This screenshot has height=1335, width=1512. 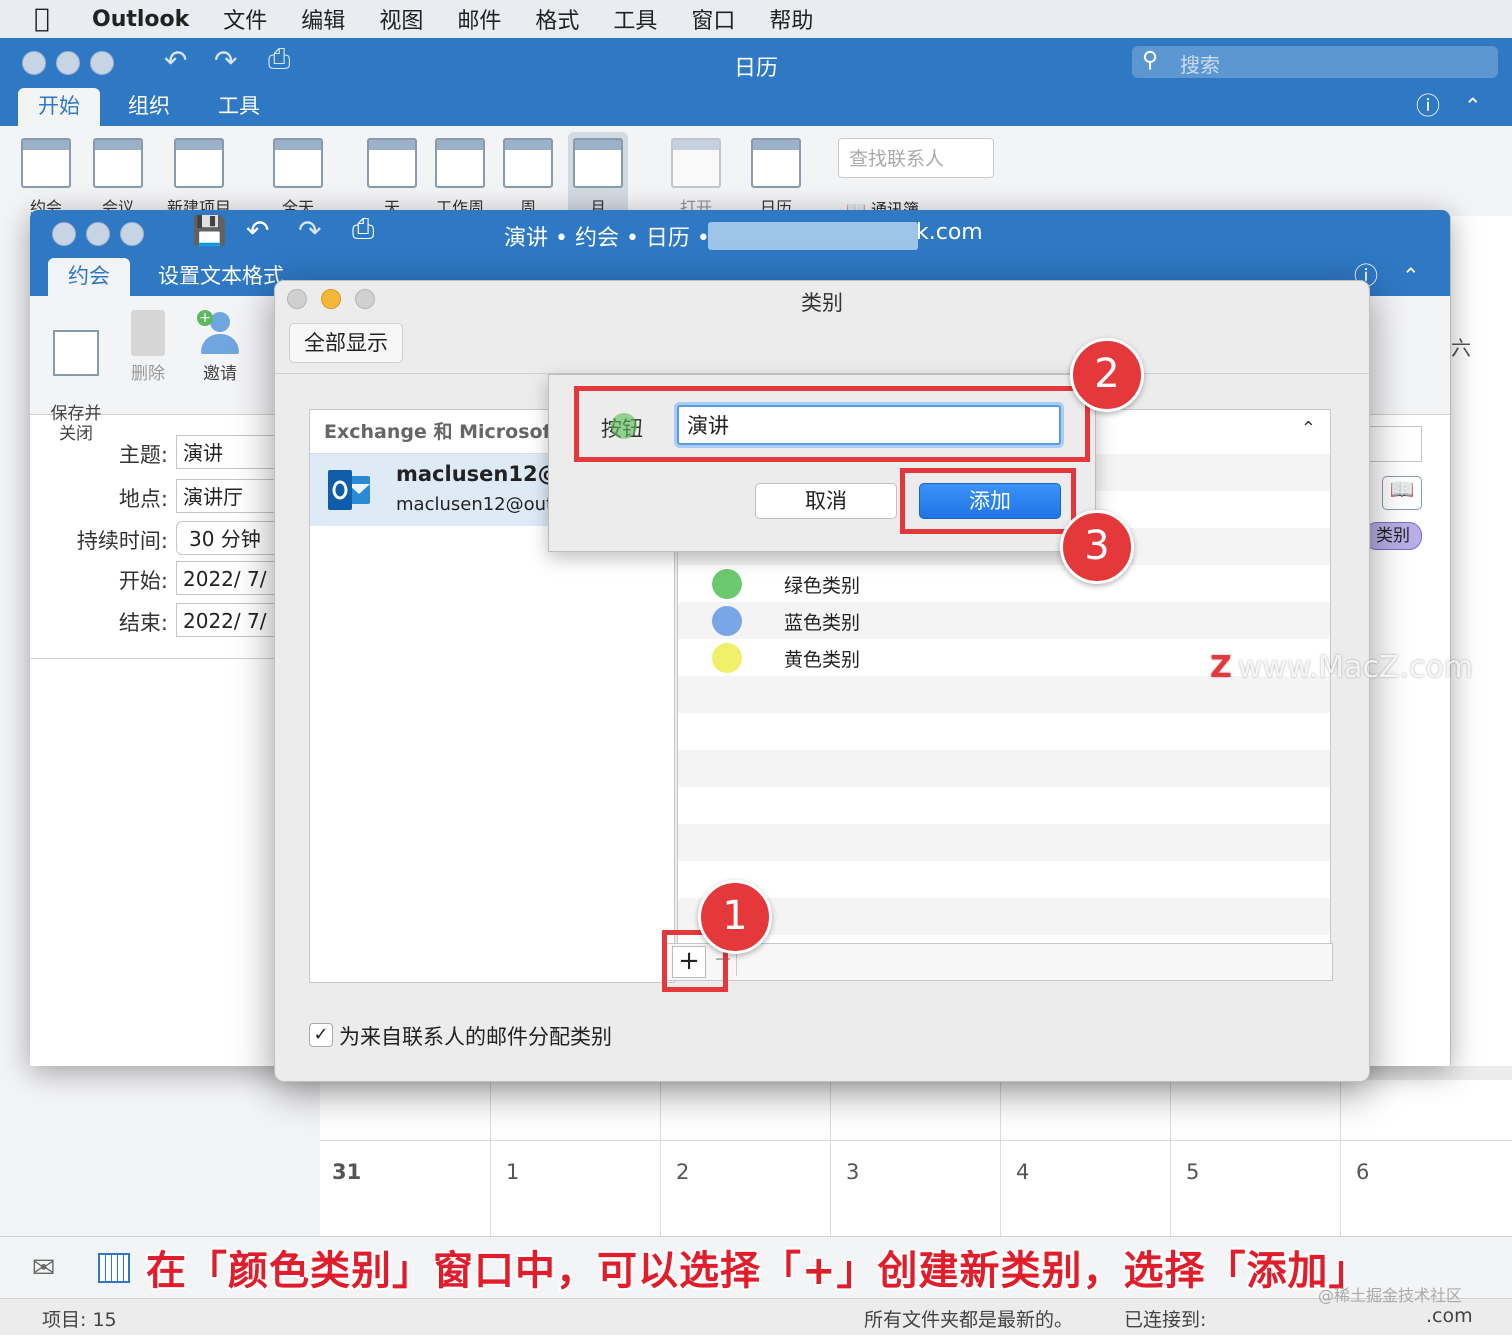 What do you see at coordinates (696, 163) in the screenshot?
I see `open-calendar-icon` at bounding box center [696, 163].